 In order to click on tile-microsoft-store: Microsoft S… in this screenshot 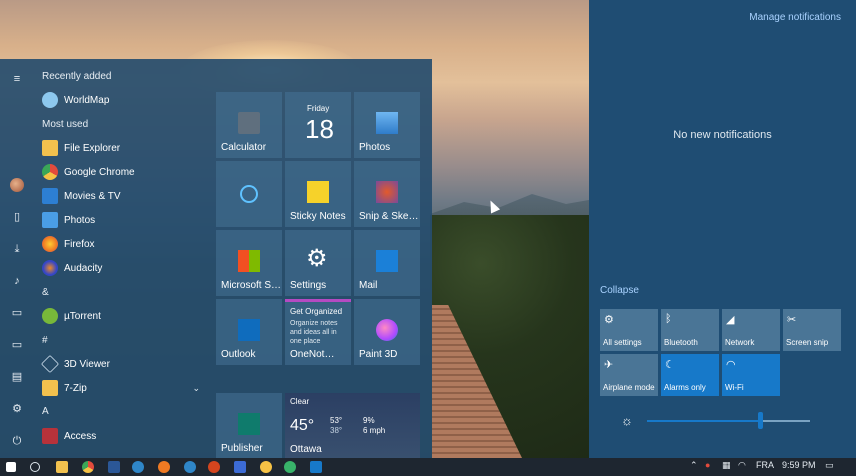, I will do `click(249, 263)`.